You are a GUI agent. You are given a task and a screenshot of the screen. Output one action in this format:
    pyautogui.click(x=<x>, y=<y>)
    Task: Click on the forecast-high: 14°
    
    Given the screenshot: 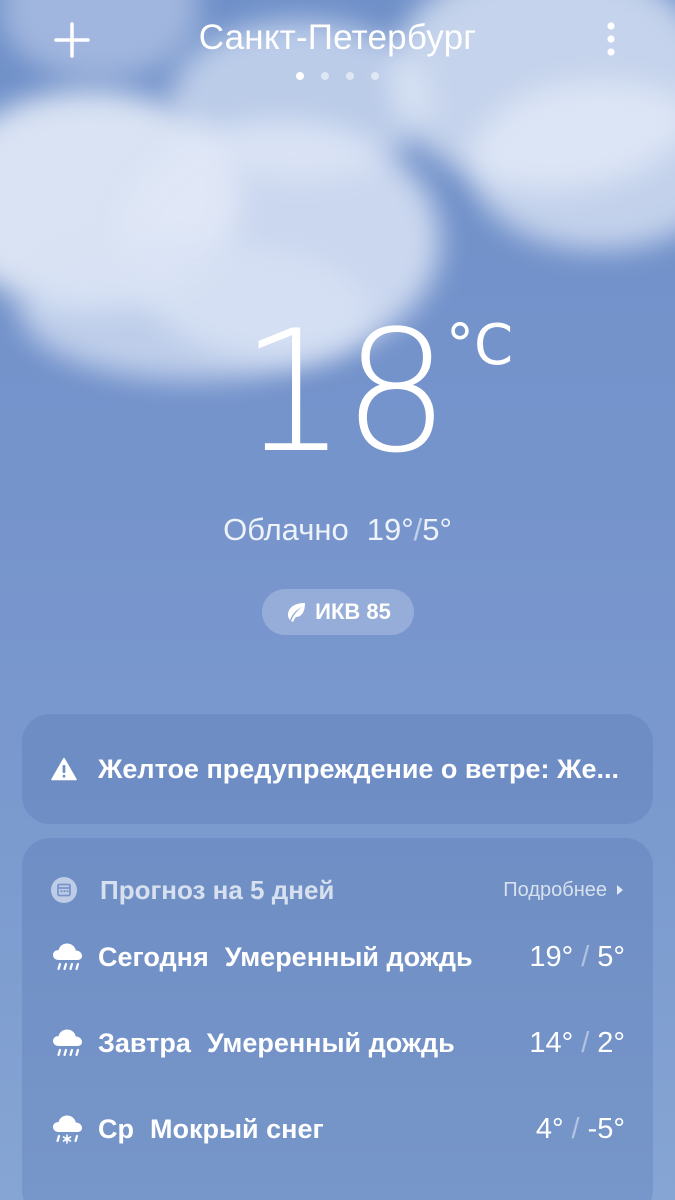 What is the action you would take?
    pyautogui.click(x=551, y=1042)
    